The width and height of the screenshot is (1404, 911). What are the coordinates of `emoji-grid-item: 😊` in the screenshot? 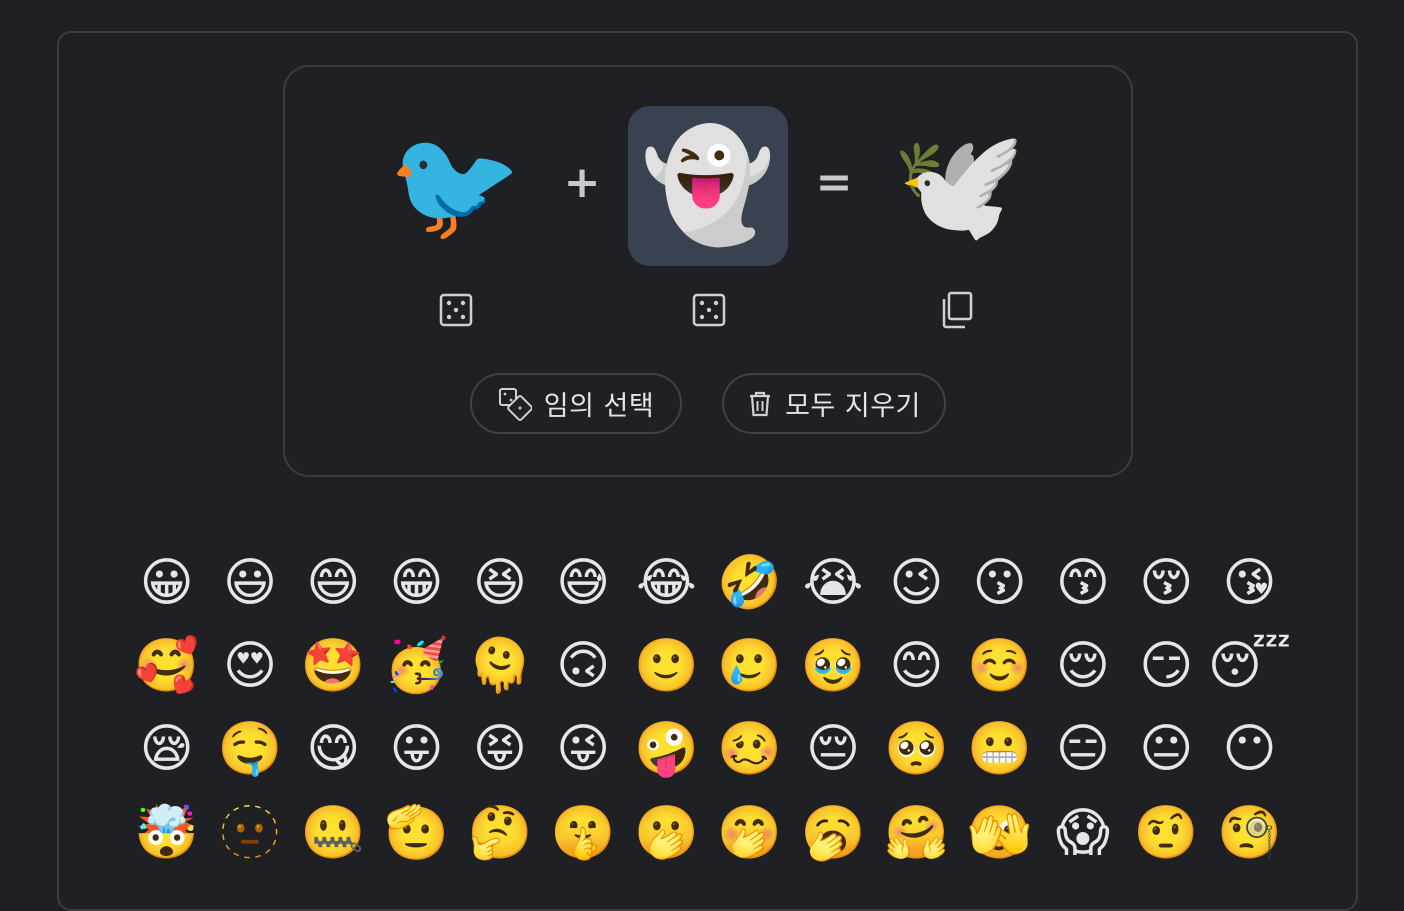 It's located at (916, 665).